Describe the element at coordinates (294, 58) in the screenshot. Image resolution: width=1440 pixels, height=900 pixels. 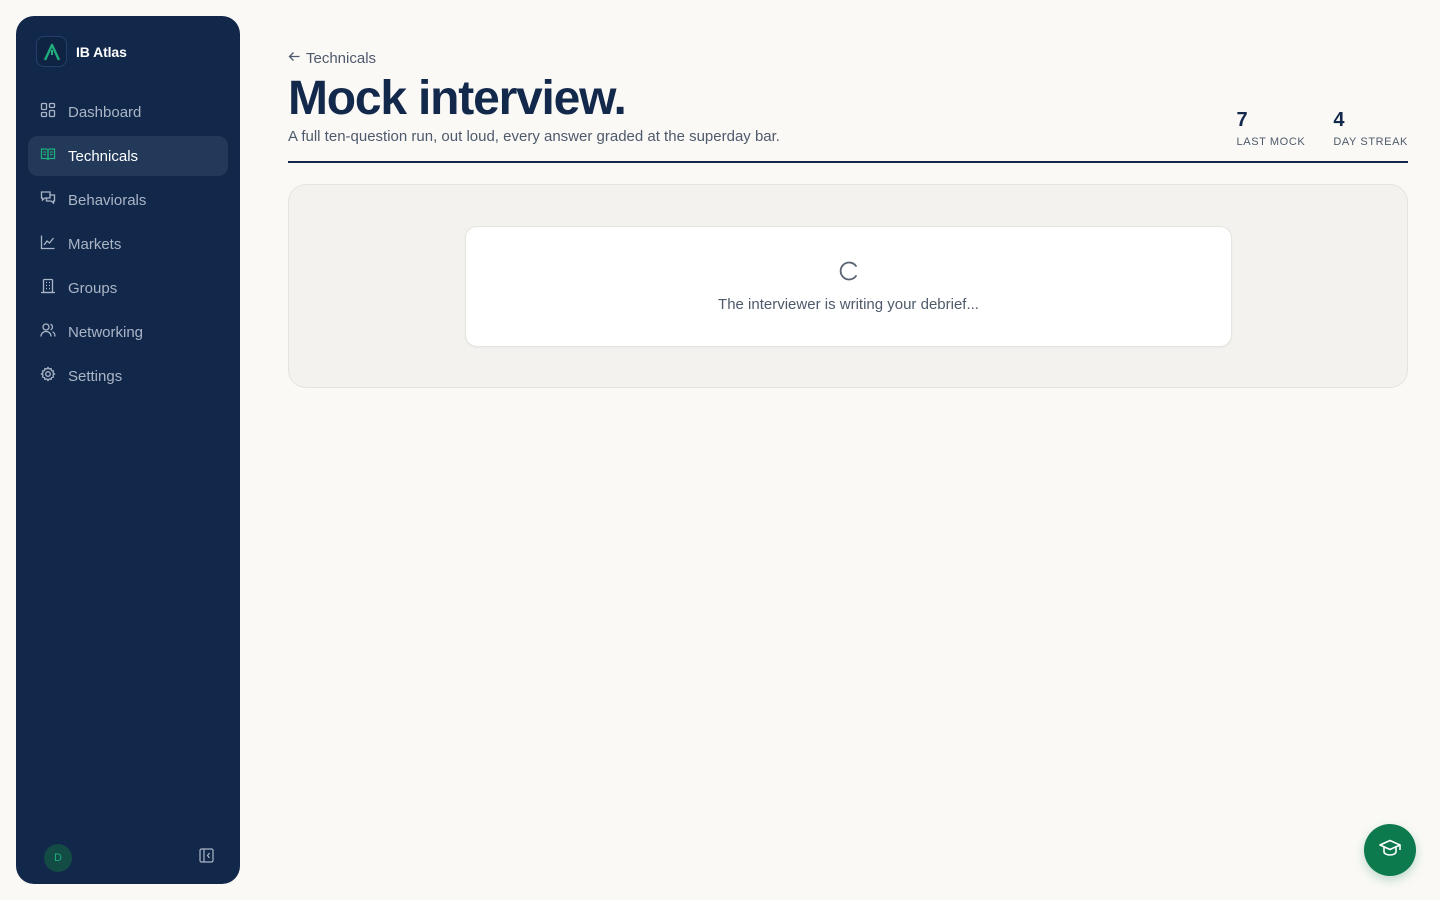
I see `arrow-left-icon` at that location.